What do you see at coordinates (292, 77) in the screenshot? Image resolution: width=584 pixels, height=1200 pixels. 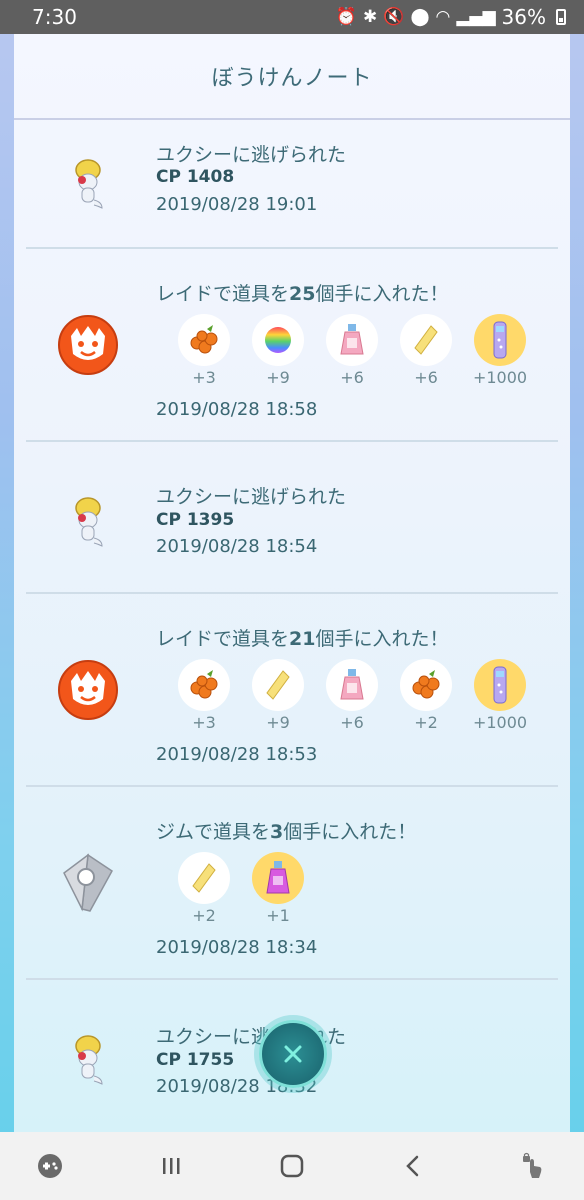 I see `page-title: ぼうけんノート` at bounding box center [292, 77].